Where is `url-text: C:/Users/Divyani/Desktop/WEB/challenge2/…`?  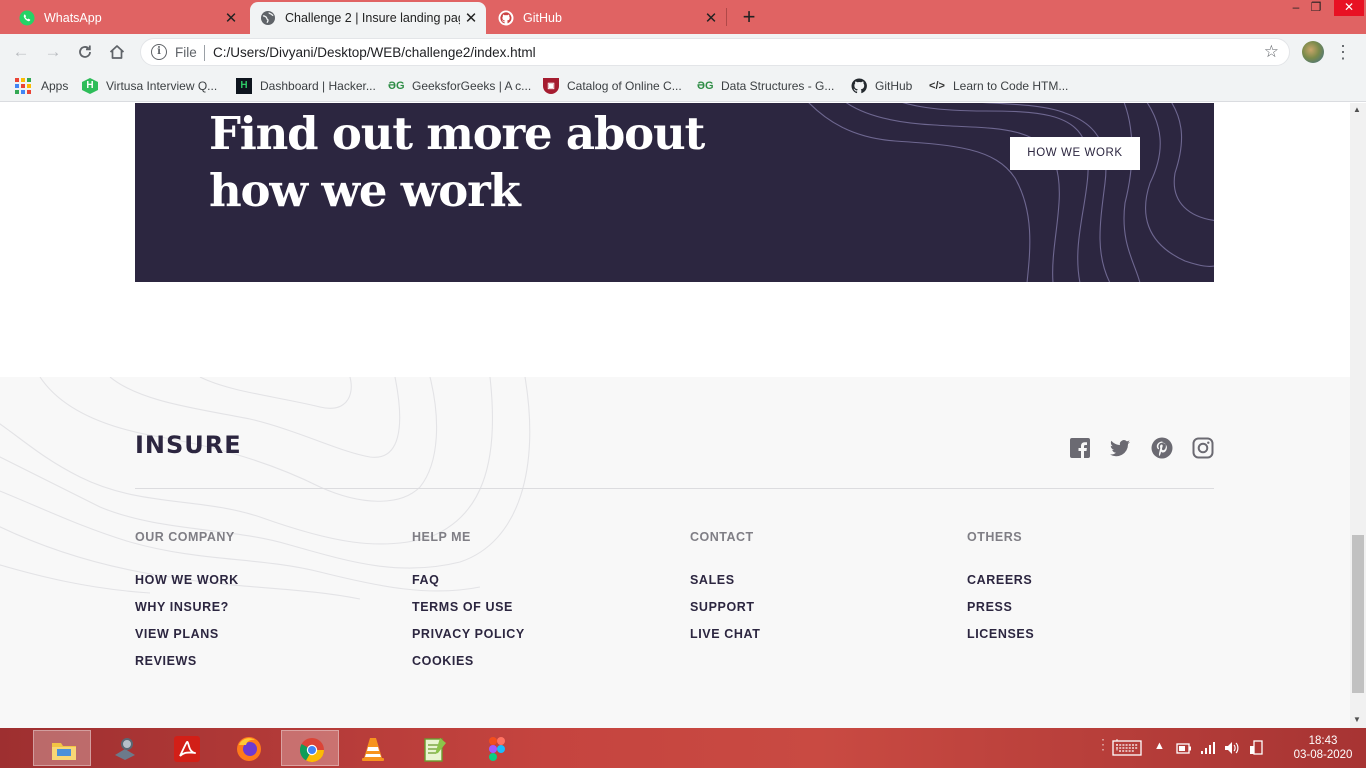
url-text: C:/Users/Divyani/Desktop/WEB/challenge2/… is located at coordinates (374, 52).